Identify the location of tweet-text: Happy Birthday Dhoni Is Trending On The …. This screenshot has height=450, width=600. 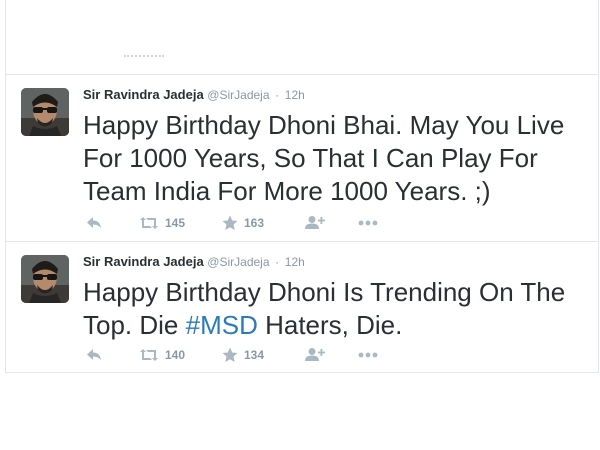
(335, 309).